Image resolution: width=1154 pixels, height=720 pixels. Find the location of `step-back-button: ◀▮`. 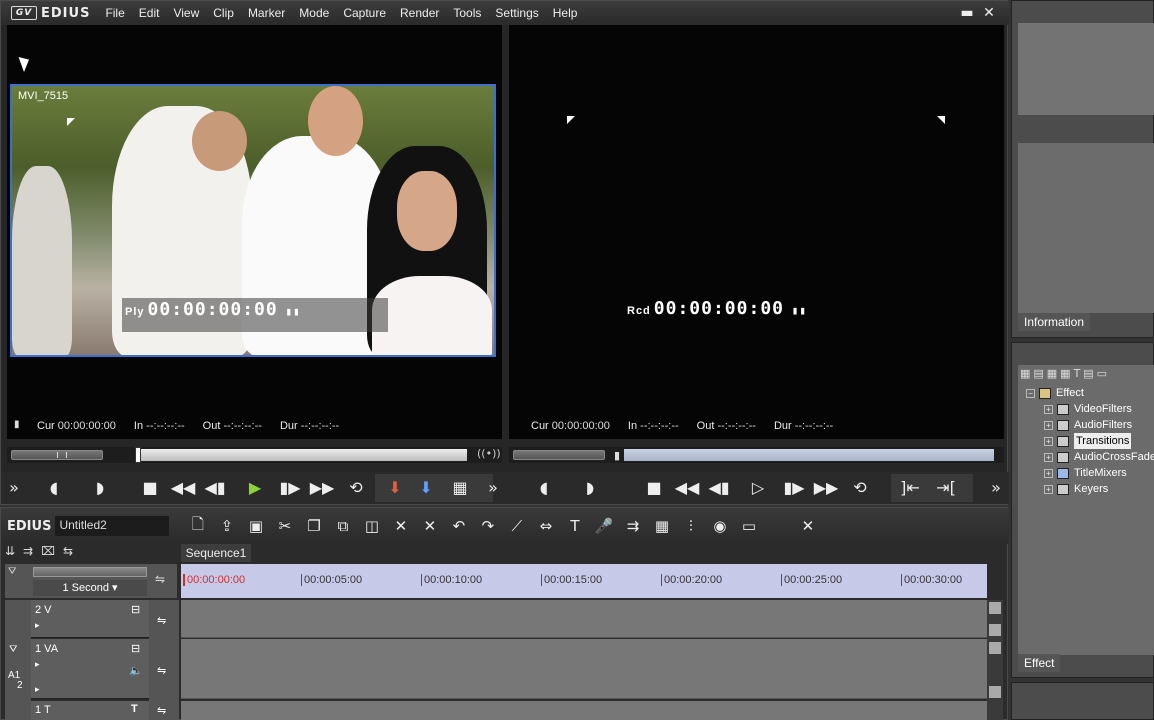

step-back-button: ◀▮ is located at coordinates (215, 488).